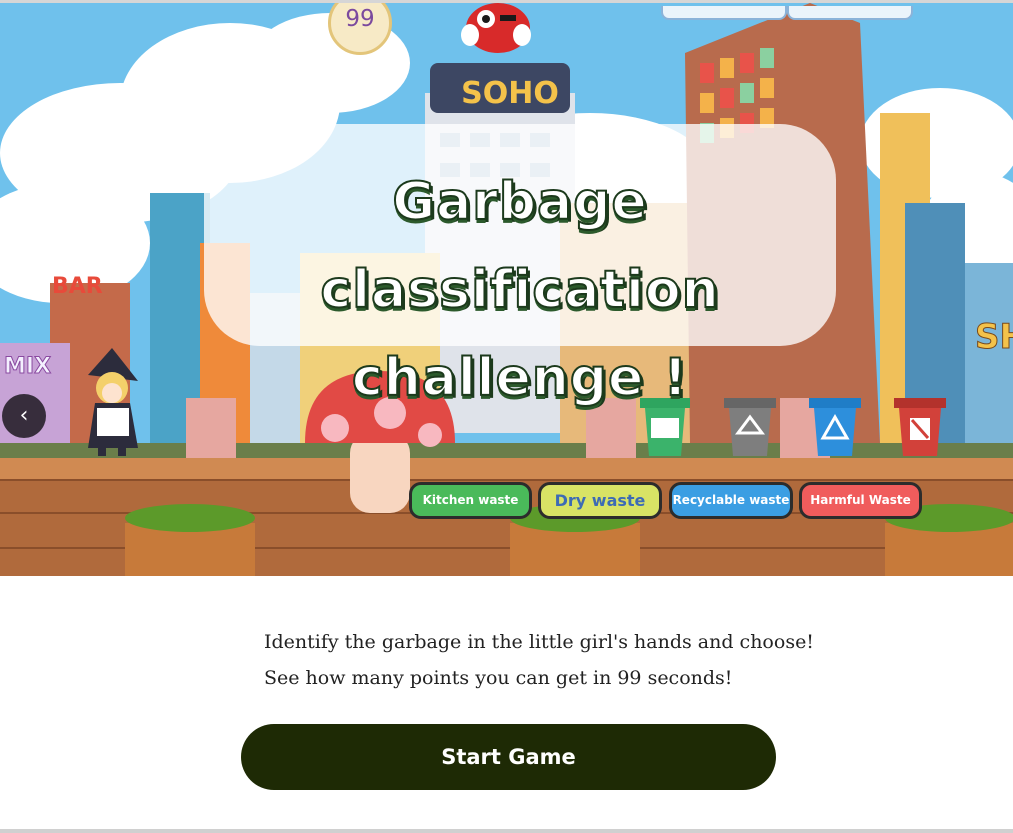 The height and width of the screenshot is (833, 1013). I want to click on prev-slide-button: ‹, so click(24, 416).